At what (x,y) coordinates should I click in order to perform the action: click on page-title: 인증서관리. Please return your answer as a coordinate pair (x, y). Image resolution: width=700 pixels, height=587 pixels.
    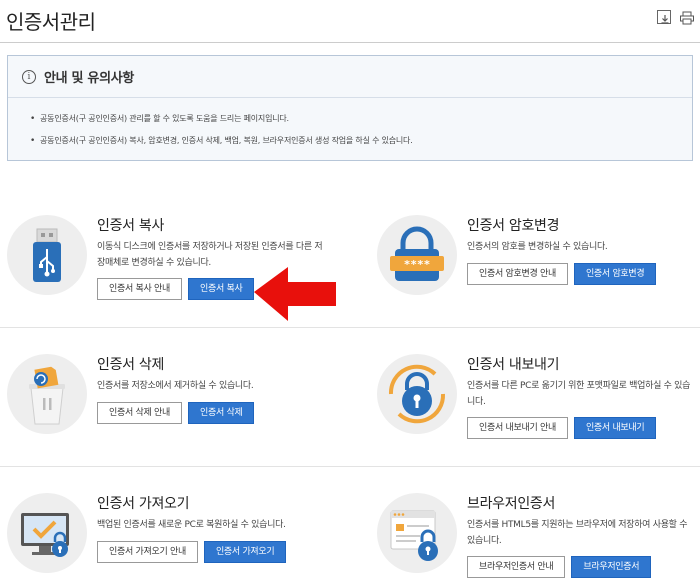
    Looking at the image, I should click on (51, 22).